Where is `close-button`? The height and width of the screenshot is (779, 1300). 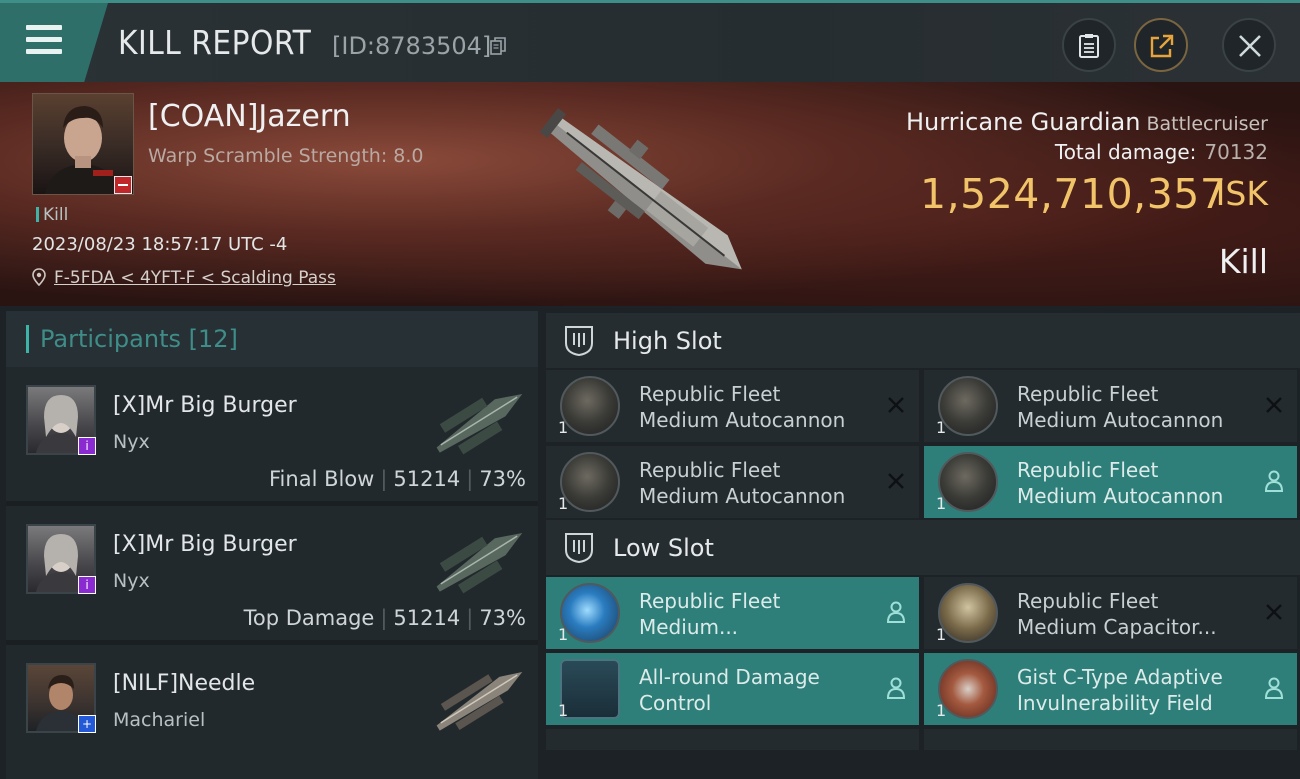 close-button is located at coordinates (1249, 45).